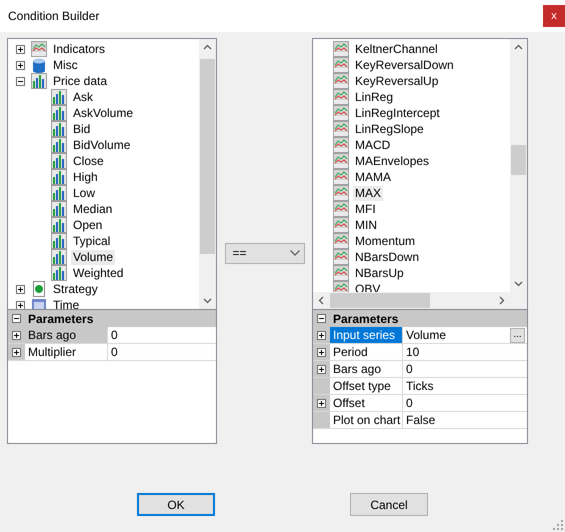  I want to click on tree-item: LinRegSlope, so click(389, 129).